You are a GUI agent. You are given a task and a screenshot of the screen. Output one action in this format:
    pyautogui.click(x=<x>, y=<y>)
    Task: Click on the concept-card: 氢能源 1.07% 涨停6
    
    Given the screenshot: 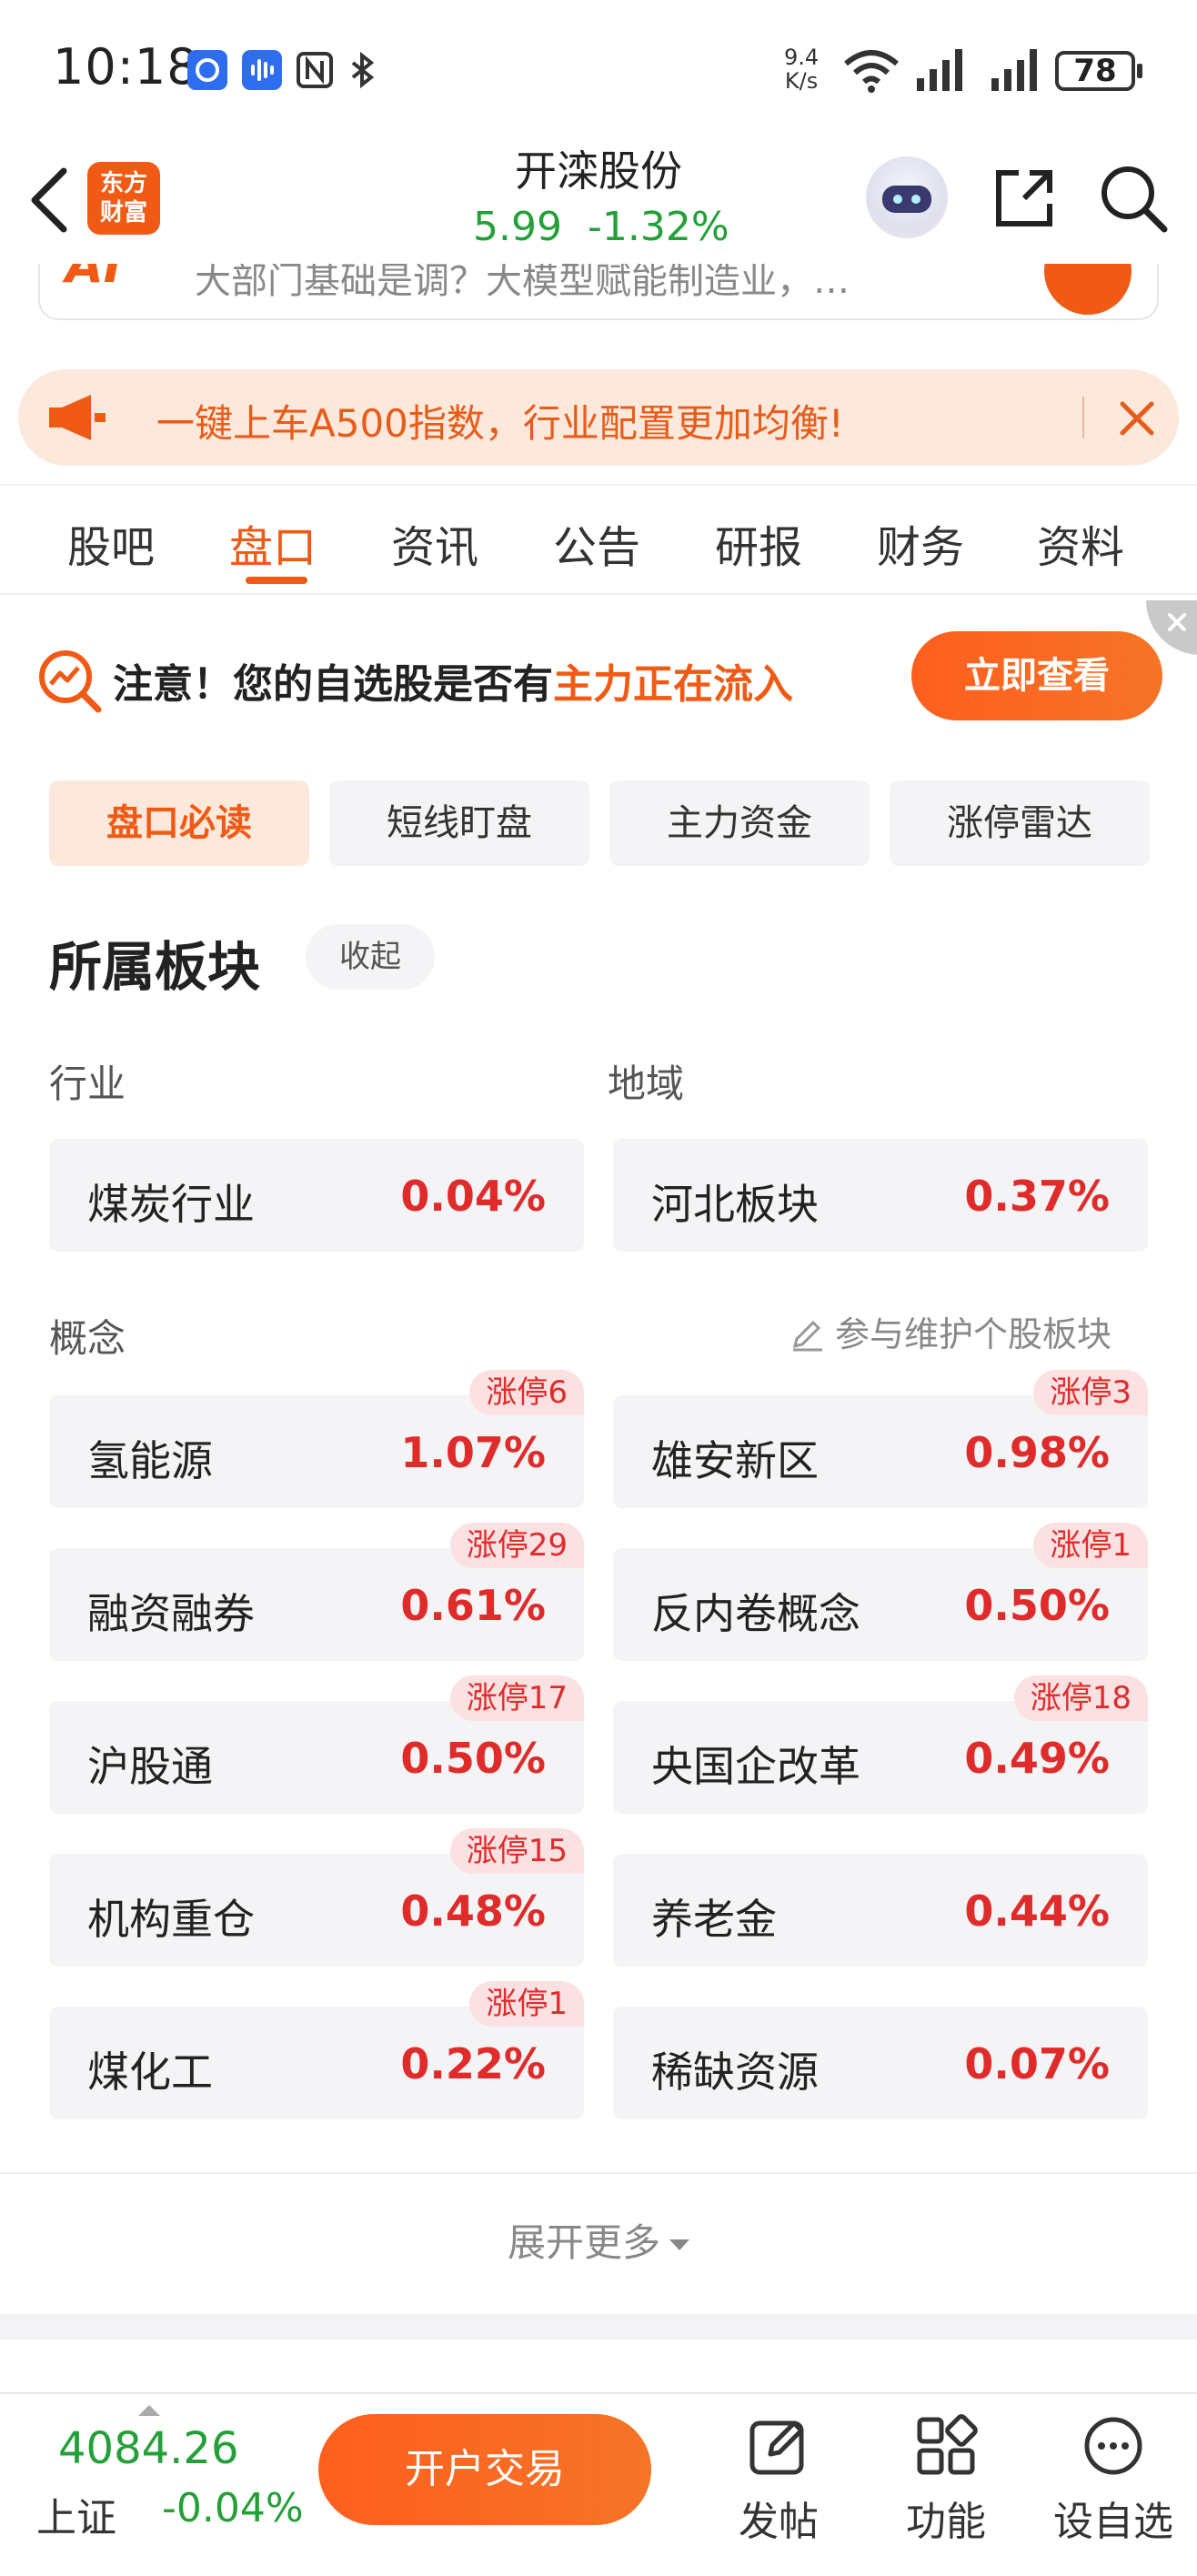 What is the action you would take?
    pyautogui.click(x=316, y=1439)
    